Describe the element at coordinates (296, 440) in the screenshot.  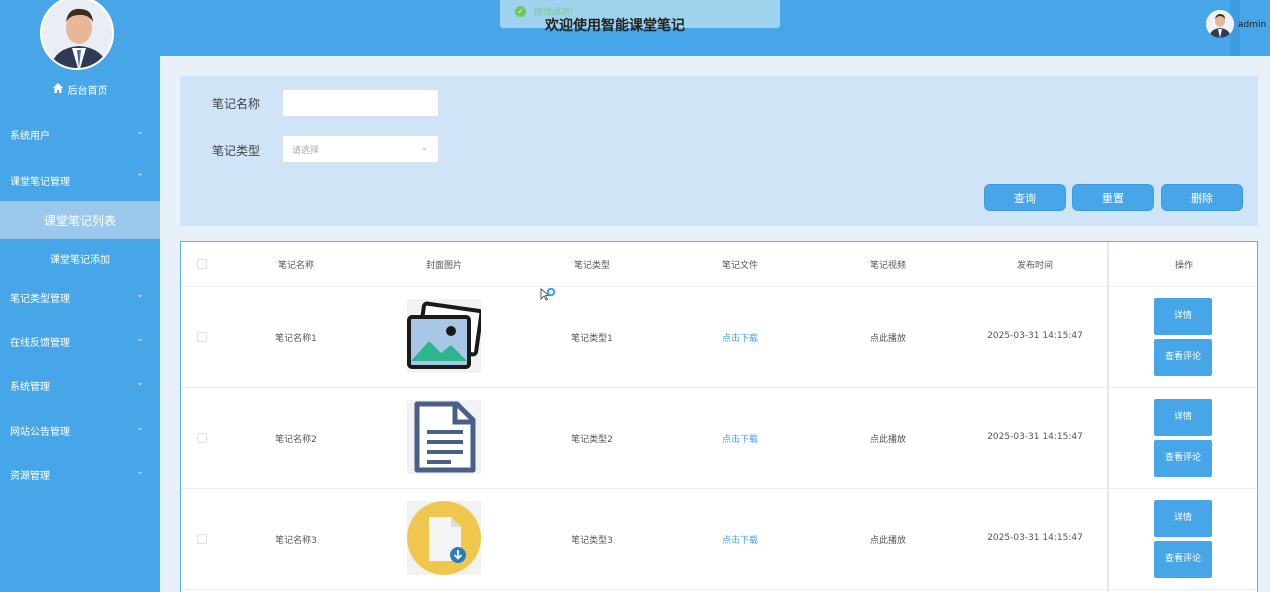
I see `note-name-cell: 笔记名称2` at that location.